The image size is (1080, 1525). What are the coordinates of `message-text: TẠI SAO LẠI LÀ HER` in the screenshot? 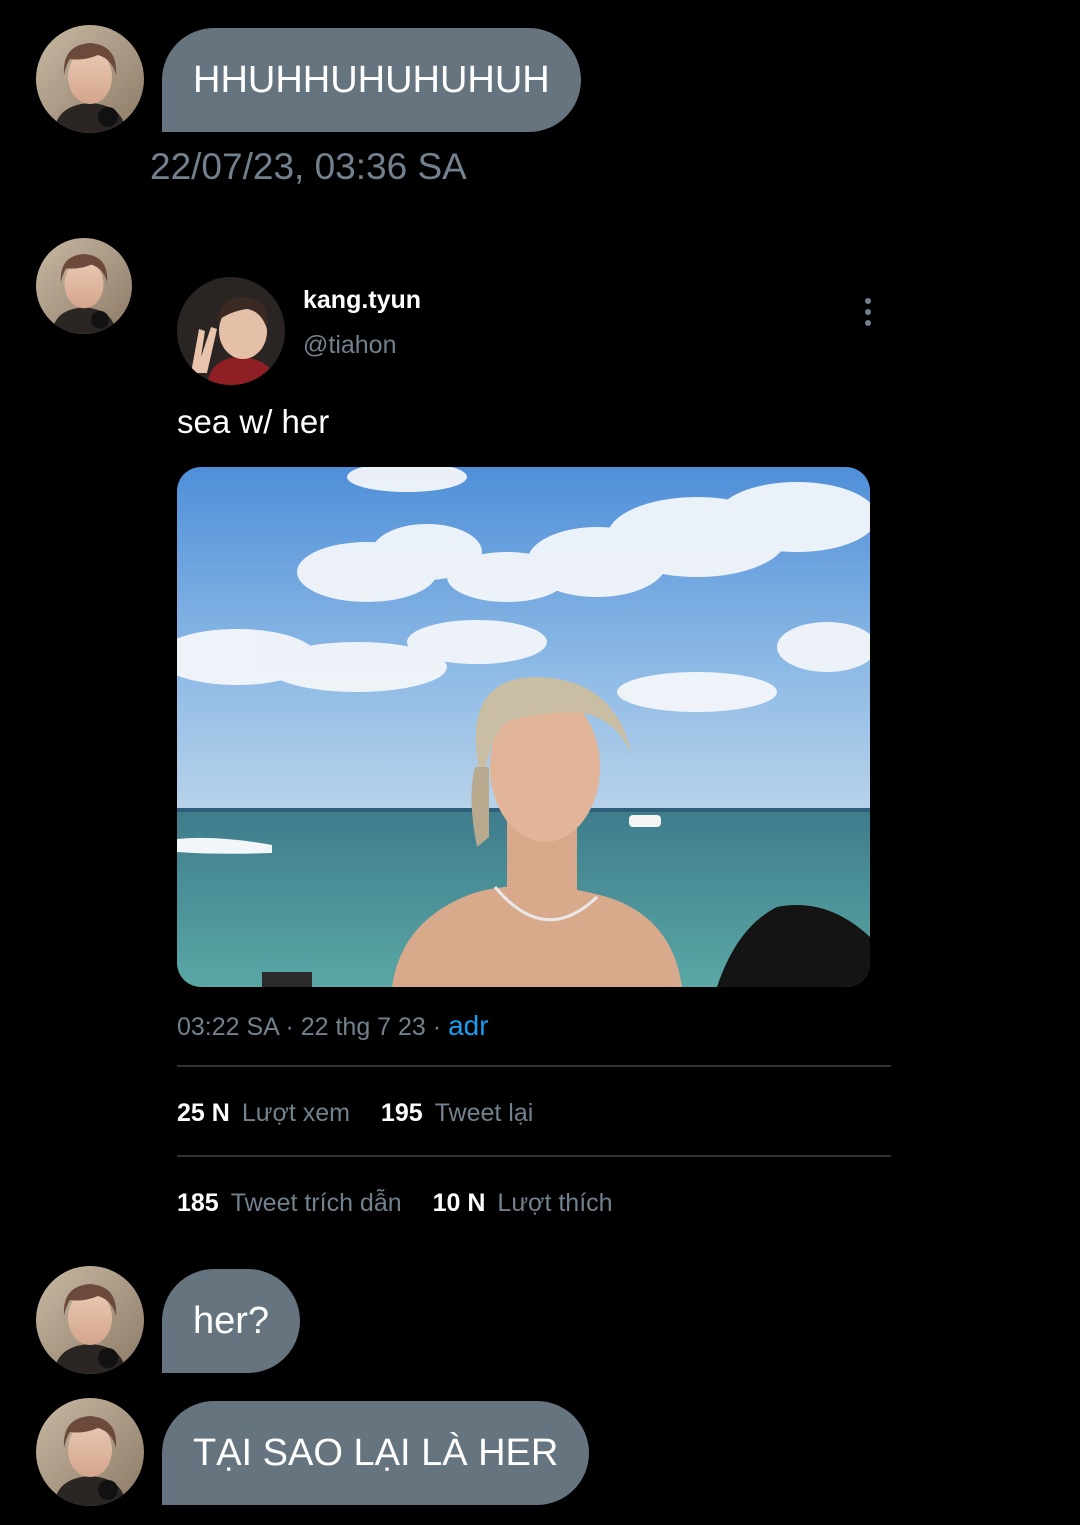 It's located at (376, 1453).